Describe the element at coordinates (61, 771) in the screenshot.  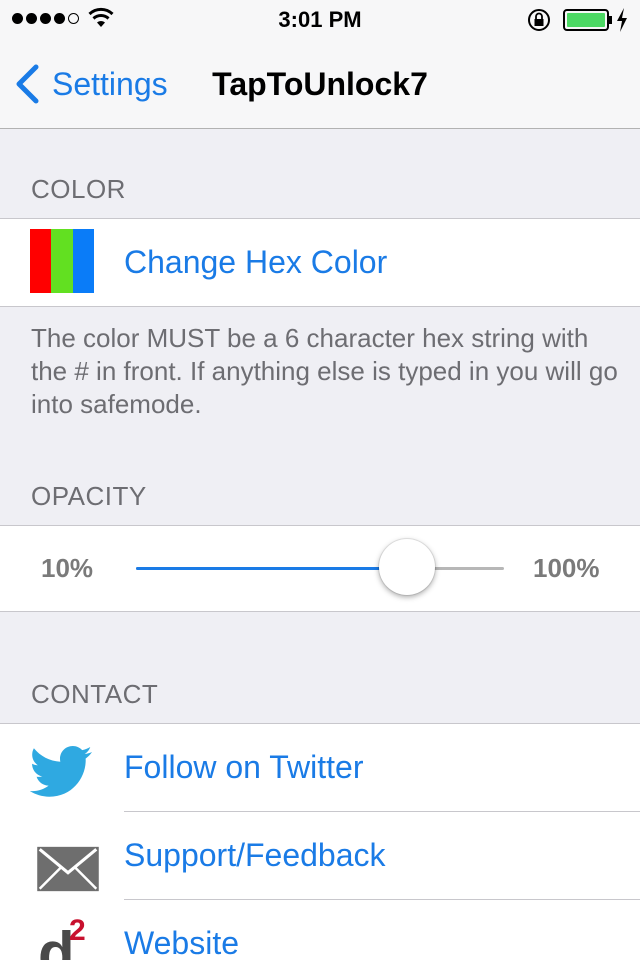
I see `twitter-bird-icon` at that location.